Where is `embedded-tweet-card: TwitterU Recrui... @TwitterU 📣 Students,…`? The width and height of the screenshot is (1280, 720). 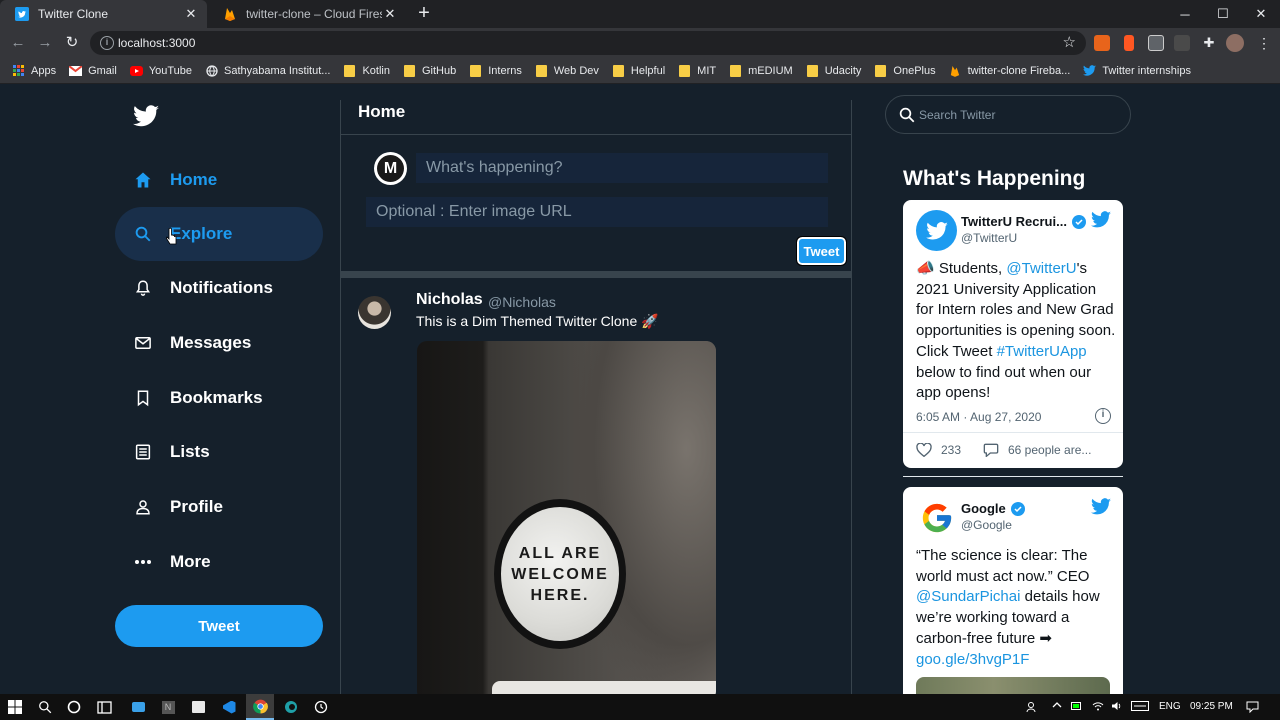 embedded-tweet-card: TwitterU Recrui... @TwitterU 📣 Students,… is located at coordinates (1013, 334).